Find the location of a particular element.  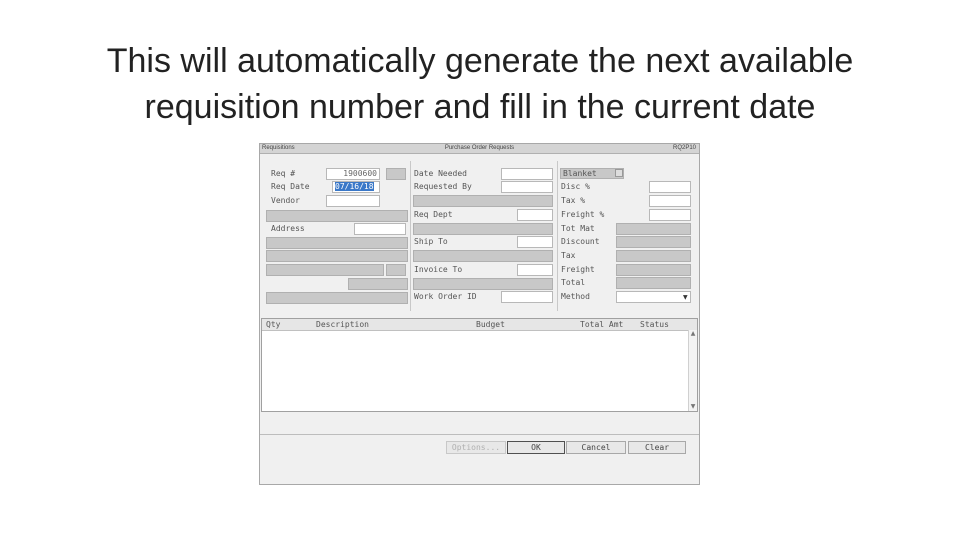

address-city-field is located at coordinates (325, 270).